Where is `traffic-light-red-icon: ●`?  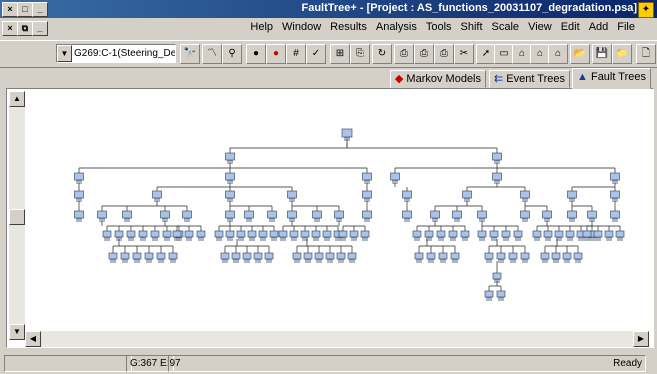 traffic-light-red-icon: ● is located at coordinates (256, 54).